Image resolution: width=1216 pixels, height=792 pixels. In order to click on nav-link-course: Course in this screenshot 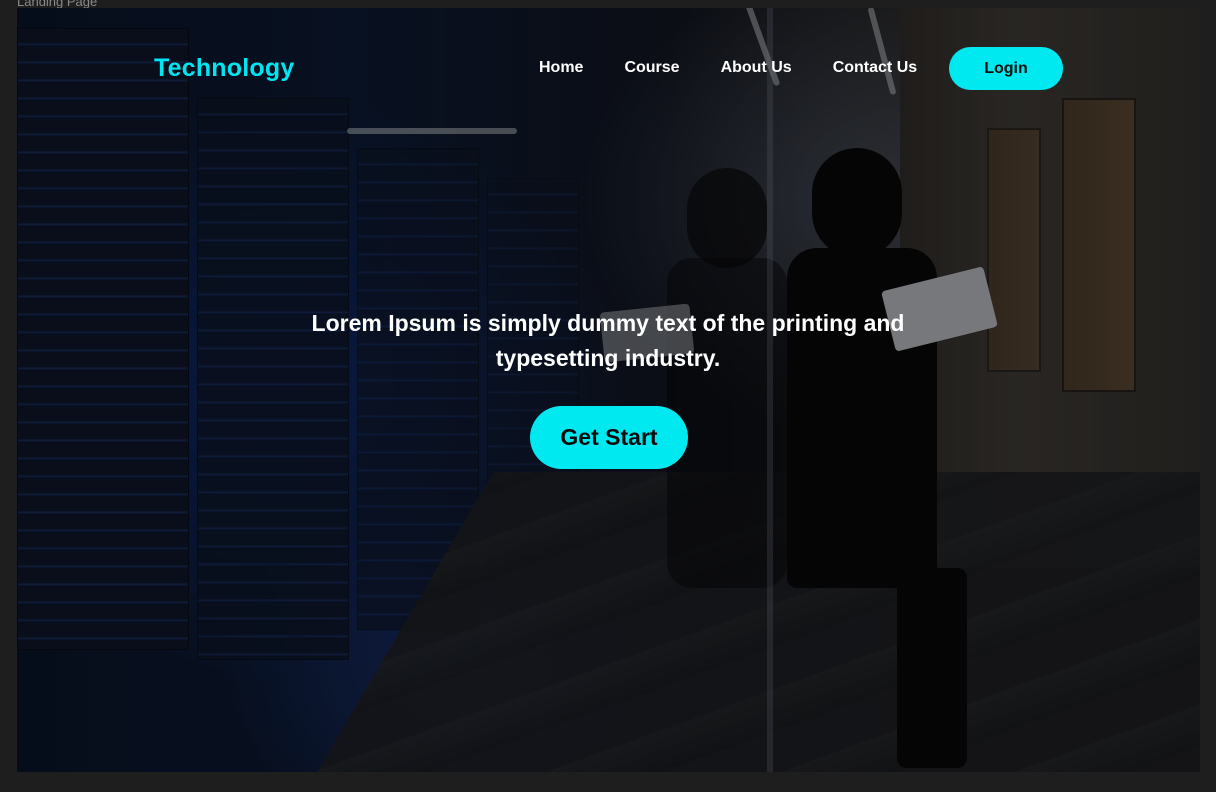, I will do `click(651, 68)`.